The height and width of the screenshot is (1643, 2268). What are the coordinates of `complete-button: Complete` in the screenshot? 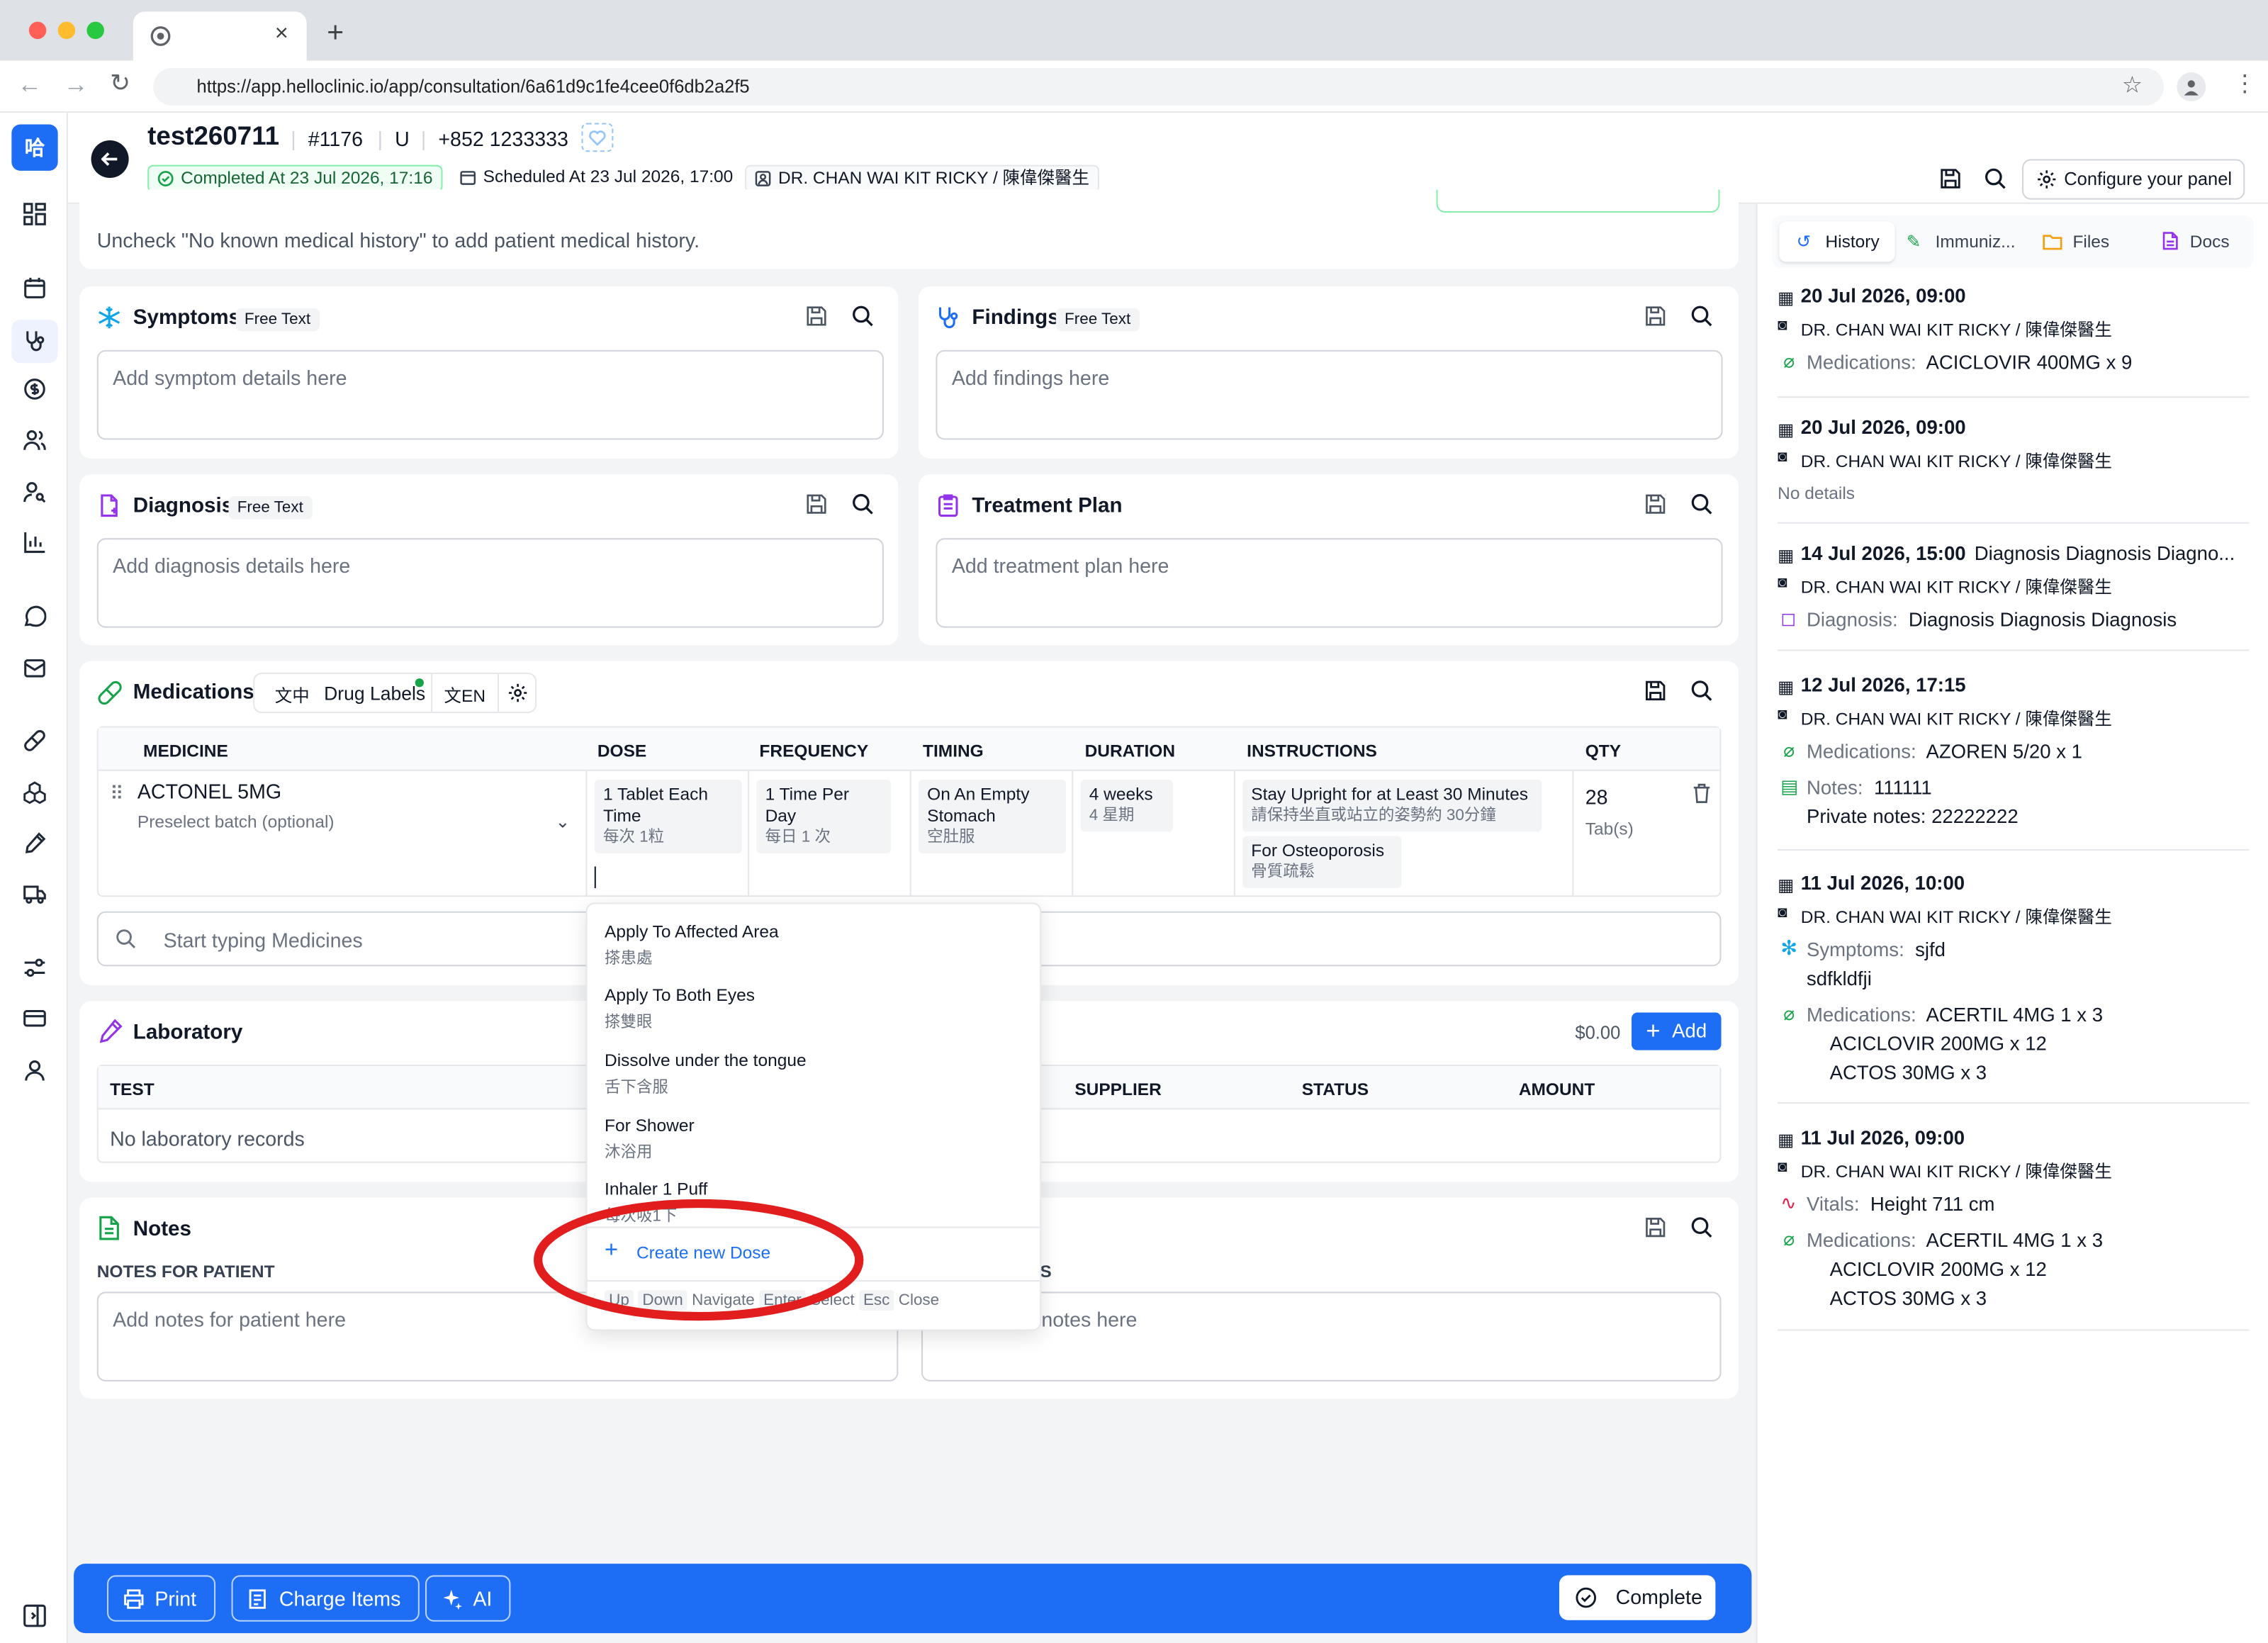 It's located at (1637, 1597).